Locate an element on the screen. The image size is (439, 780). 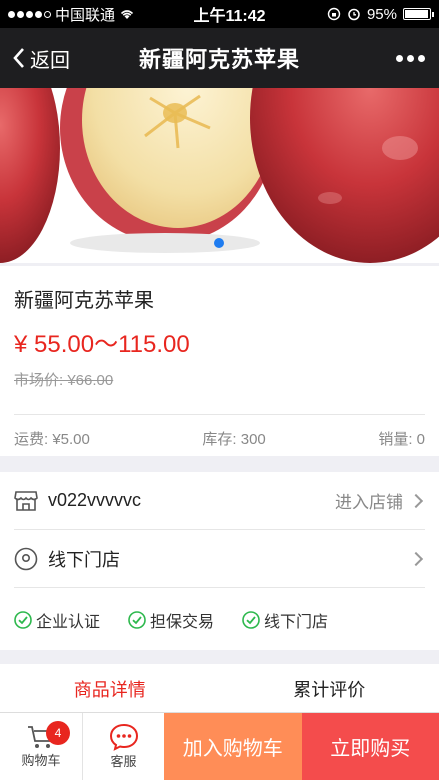
service-label: 客服 is located at coordinates (123, 761).